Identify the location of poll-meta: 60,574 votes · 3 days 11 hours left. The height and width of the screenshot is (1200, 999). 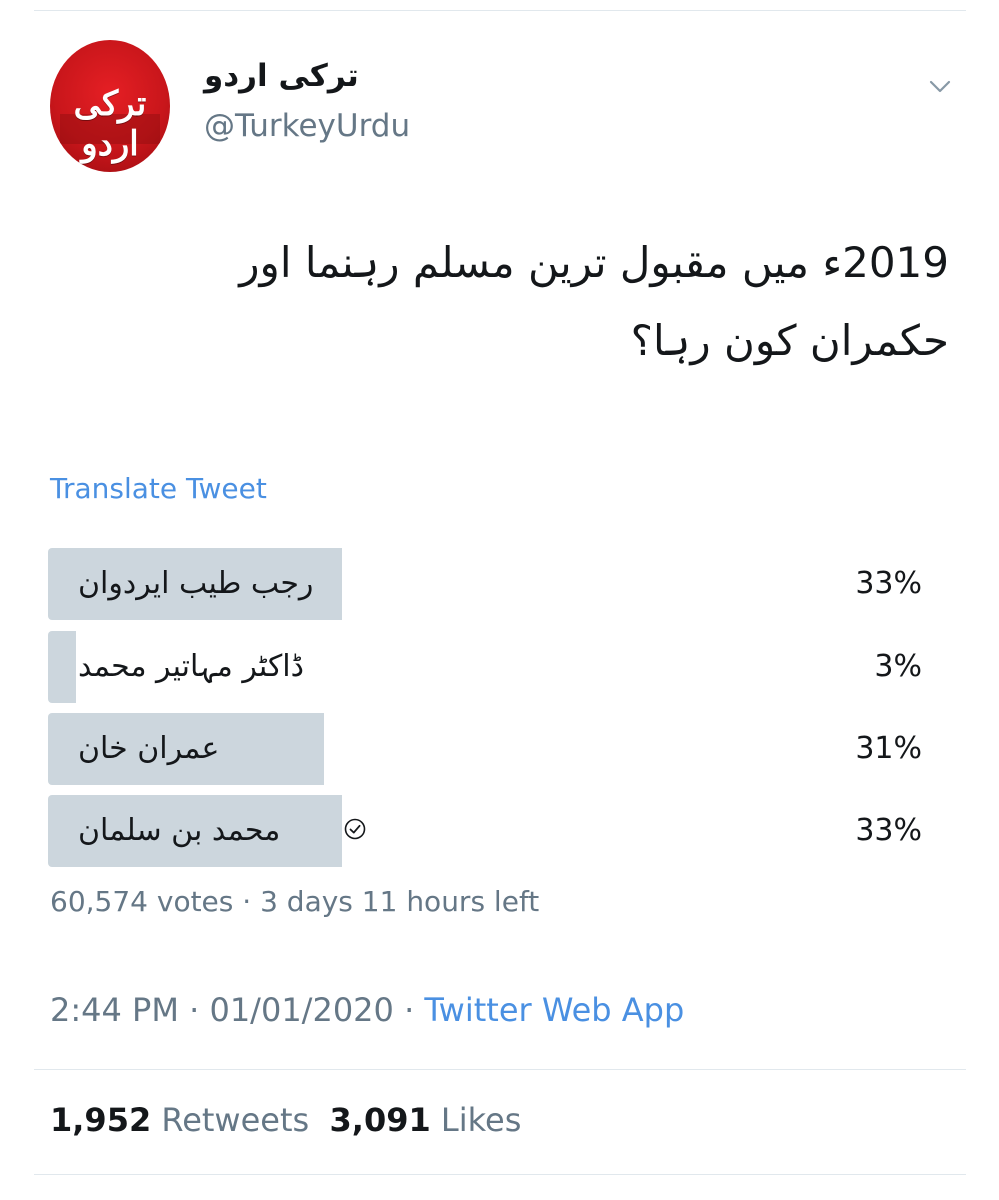
(294, 901).